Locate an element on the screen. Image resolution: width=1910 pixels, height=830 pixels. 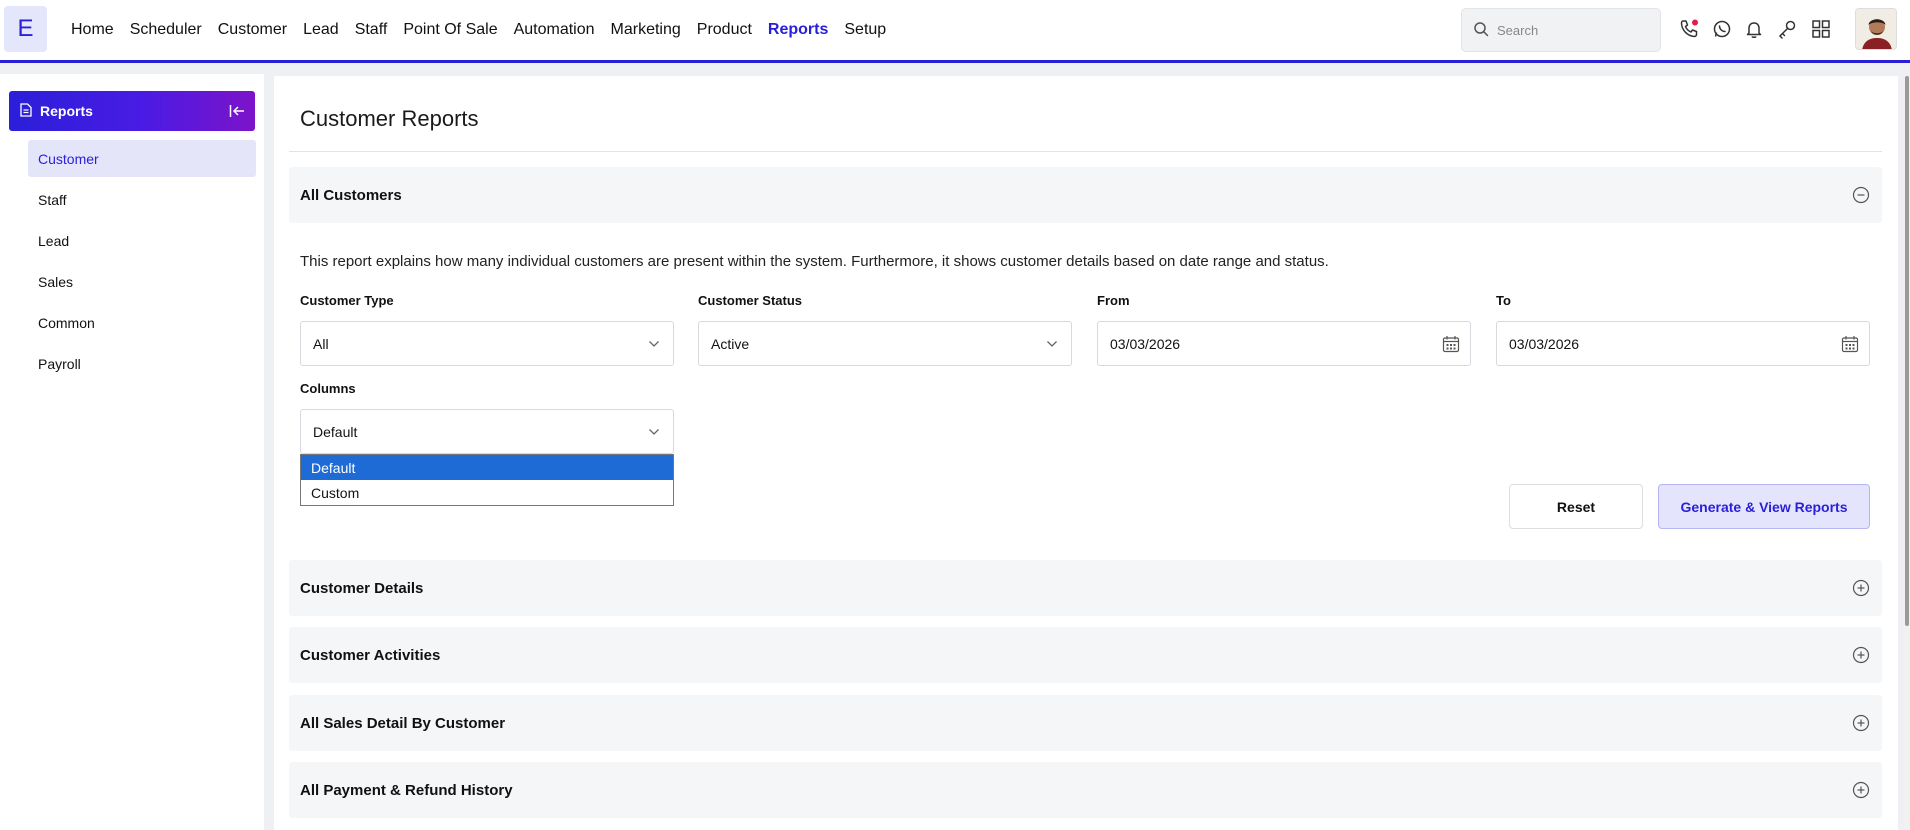
section-payment-refund-history: All Payment & Refund History is located at coordinates (1085, 790).